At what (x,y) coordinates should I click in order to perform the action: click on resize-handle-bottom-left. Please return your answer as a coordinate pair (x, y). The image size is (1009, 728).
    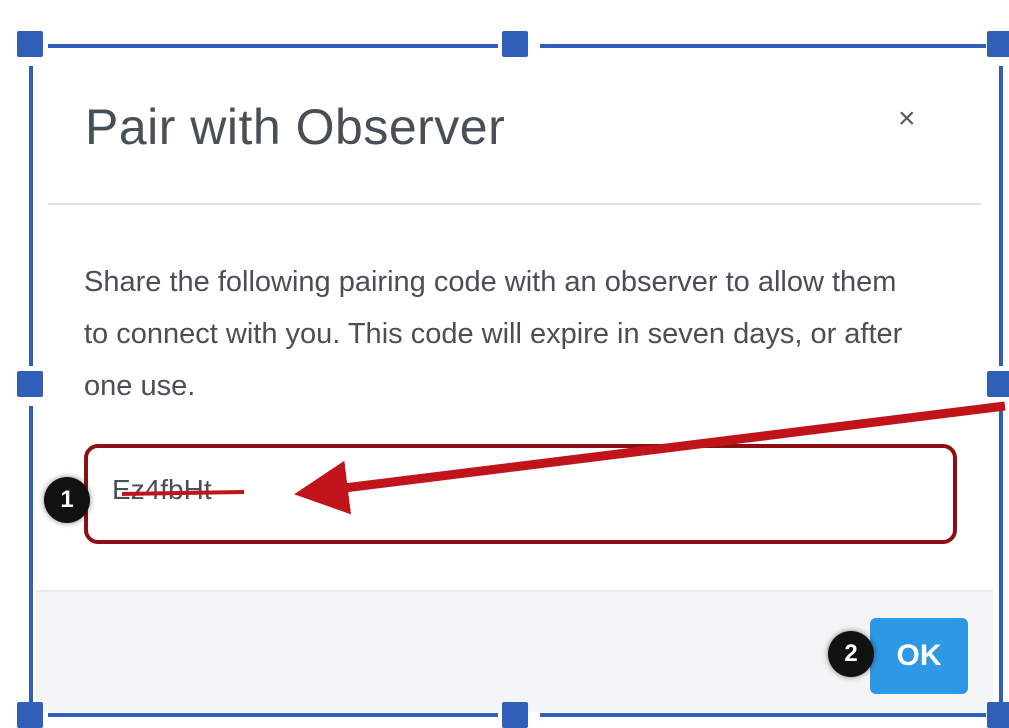
    Looking at the image, I should click on (30, 715).